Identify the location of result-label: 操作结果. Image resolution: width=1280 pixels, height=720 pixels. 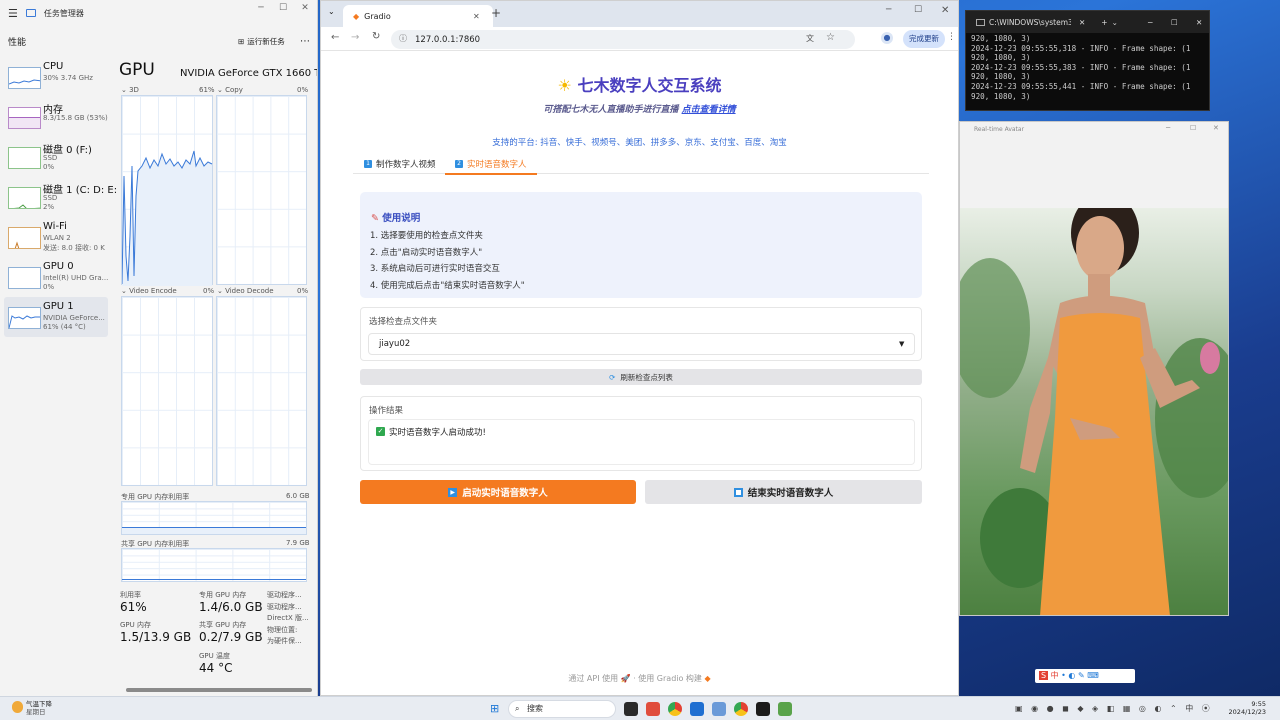
(386, 411).